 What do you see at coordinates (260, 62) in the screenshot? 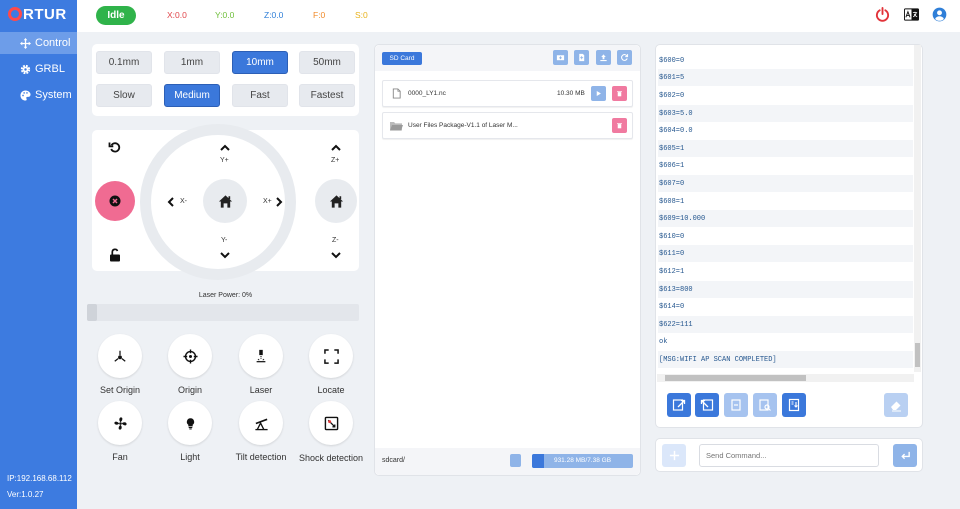
I see `step-10mm-button: 10mm` at bounding box center [260, 62].